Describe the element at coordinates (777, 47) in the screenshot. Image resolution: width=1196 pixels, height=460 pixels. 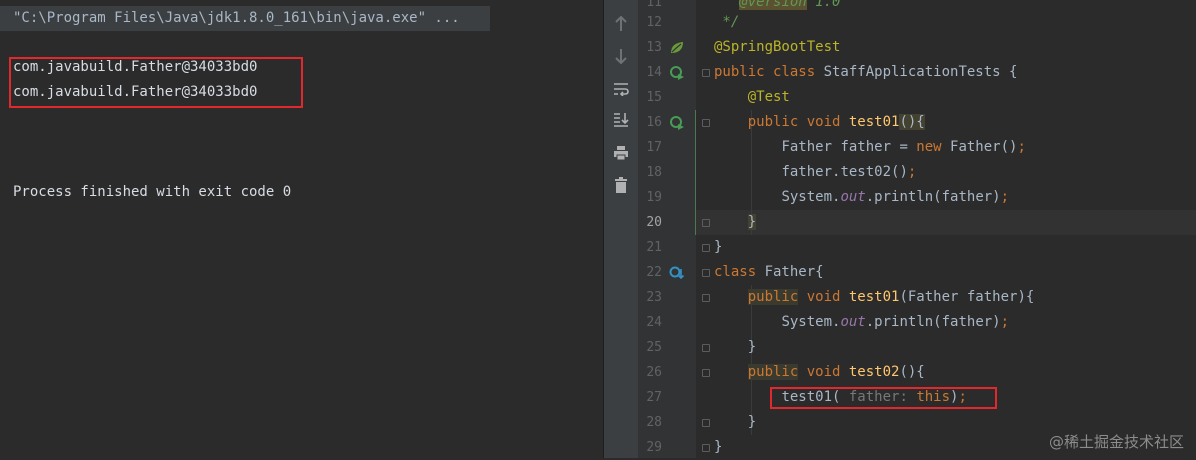
I see `code-line: @SpringBootTest` at that location.